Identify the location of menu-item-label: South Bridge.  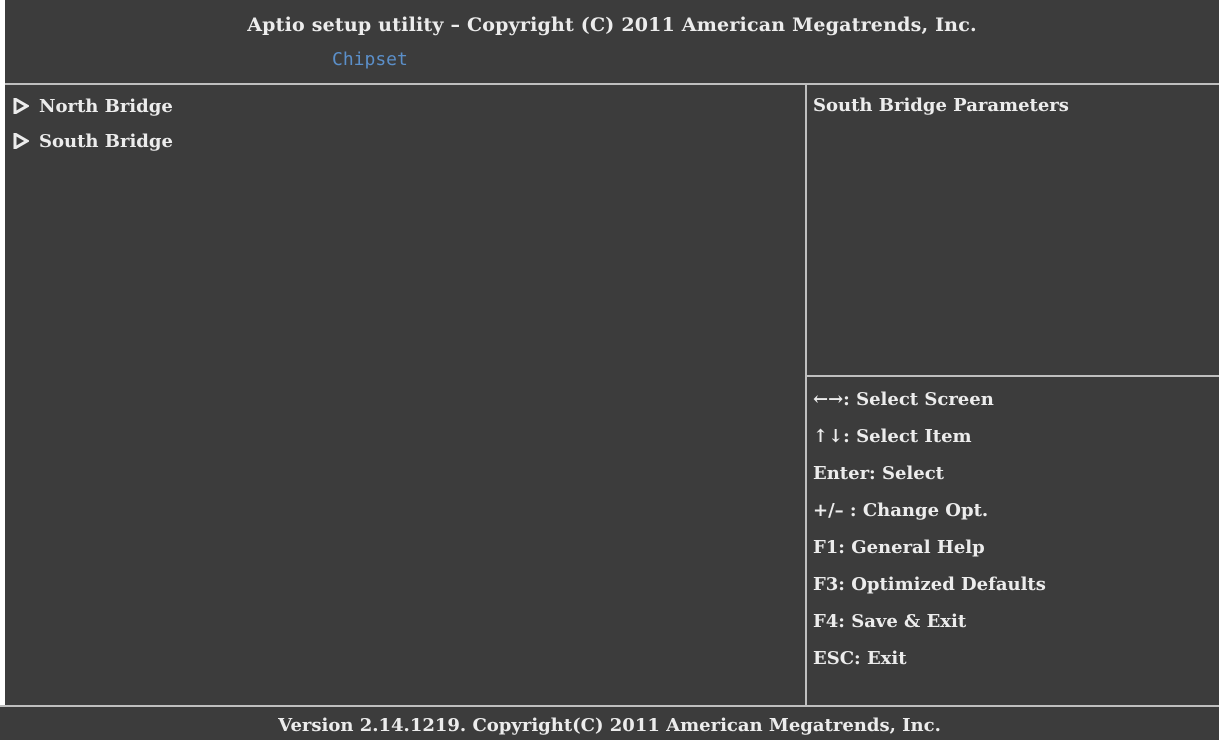
(106, 141).